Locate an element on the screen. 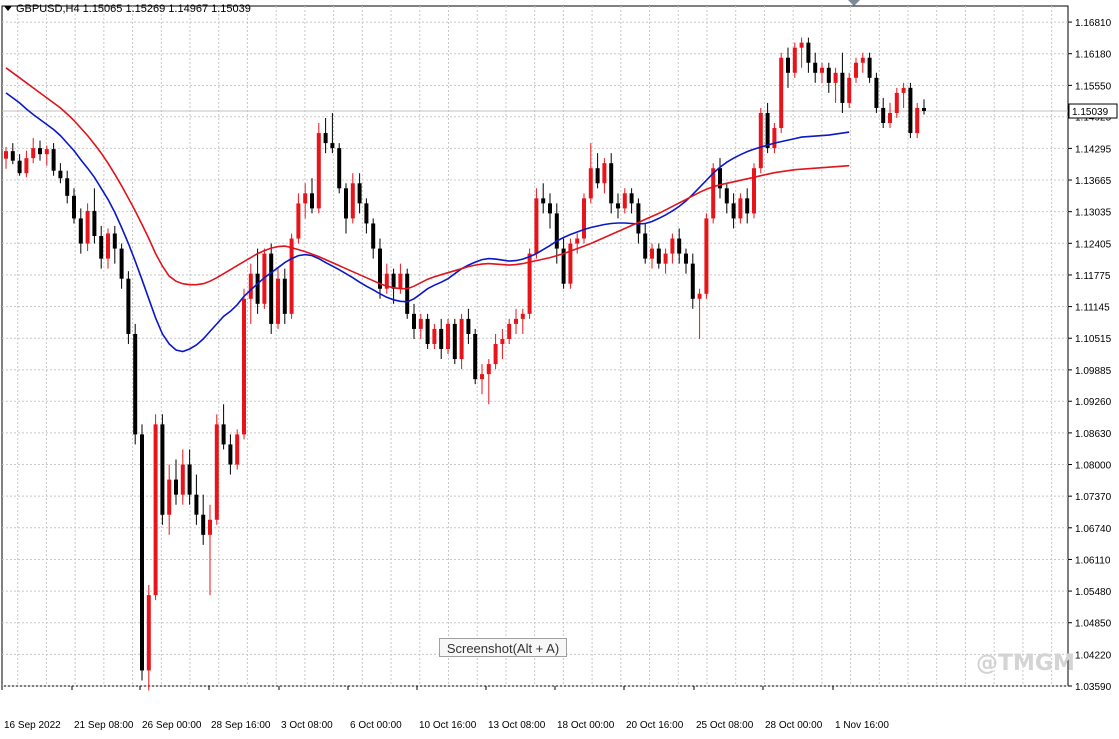 This screenshot has height=739, width=1119. y-tick-label: 1.04220 is located at coordinates (1093, 655).